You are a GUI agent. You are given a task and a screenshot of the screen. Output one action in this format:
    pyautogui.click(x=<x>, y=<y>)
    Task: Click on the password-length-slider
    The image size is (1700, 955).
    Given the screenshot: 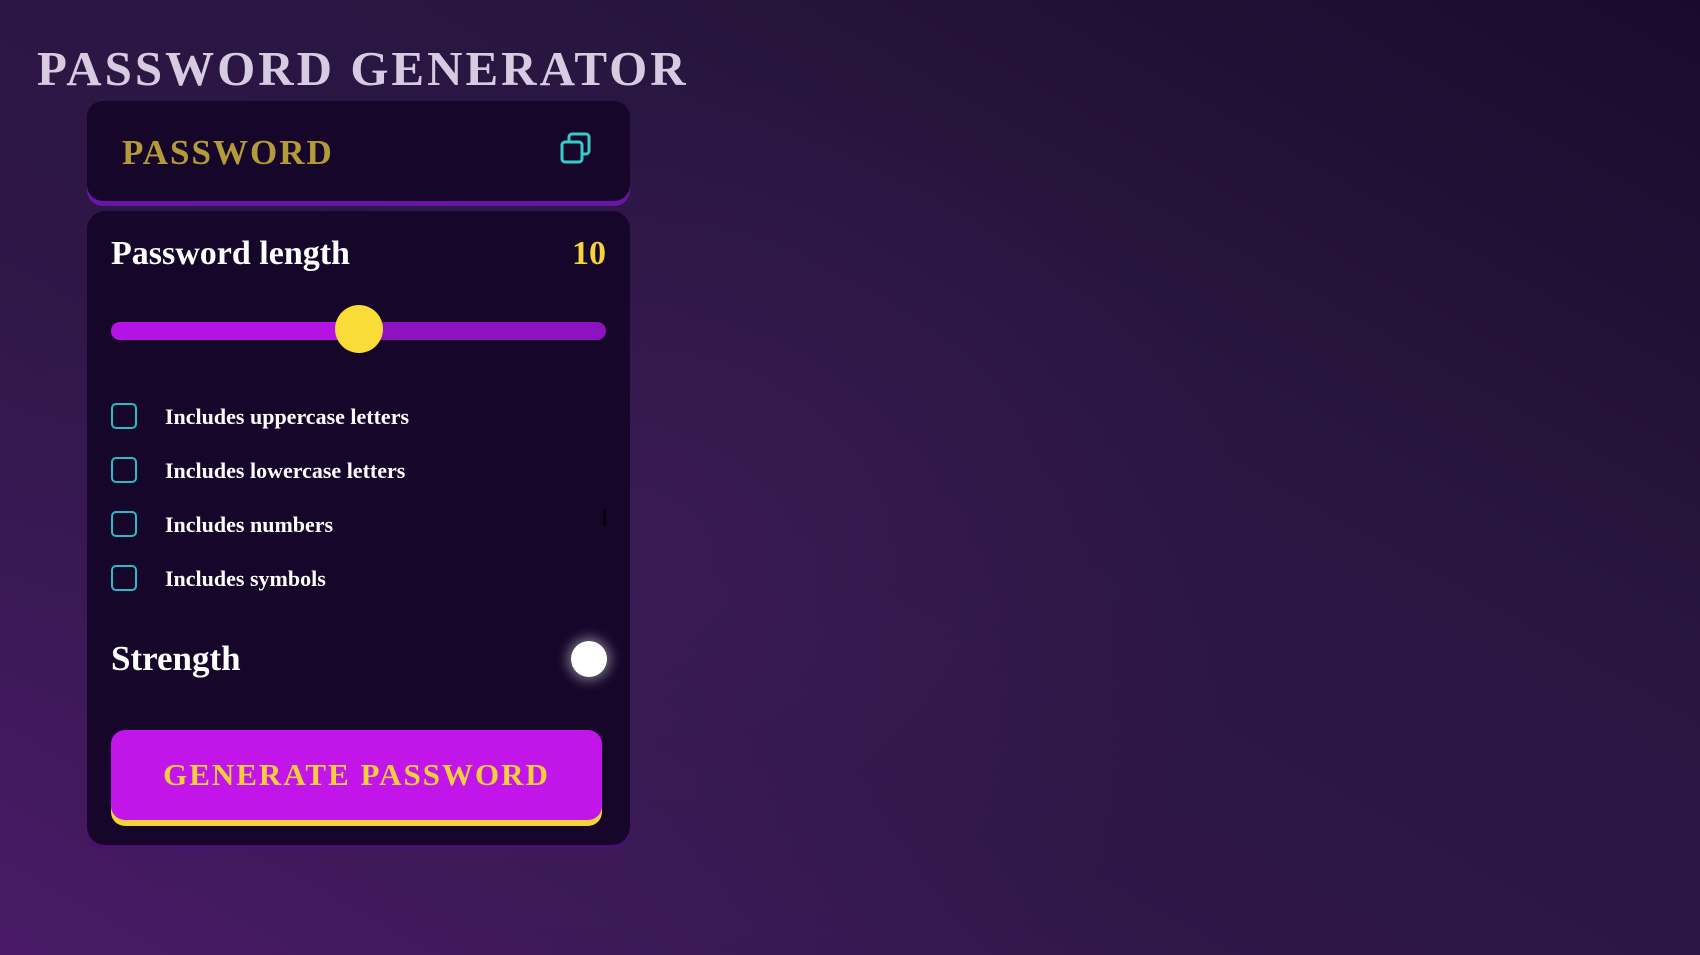 What is the action you would take?
    pyautogui.click(x=358, y=329)
    